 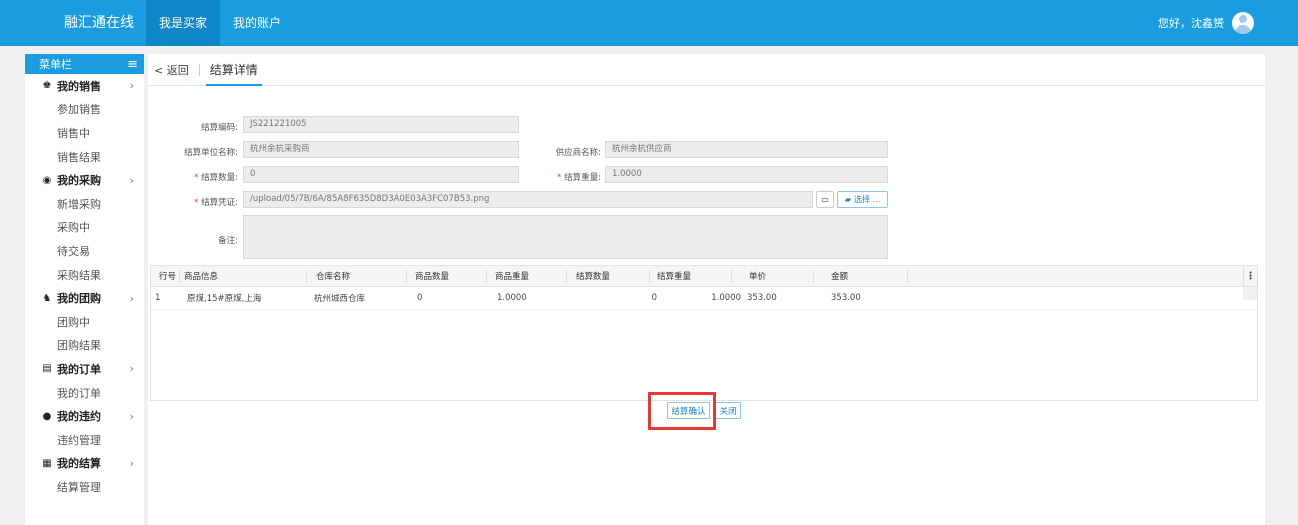 What do you see at coordinates (257, 23) in the screenshot?
I see `nav-account: 我的账户` at bounding box center [257, 23].